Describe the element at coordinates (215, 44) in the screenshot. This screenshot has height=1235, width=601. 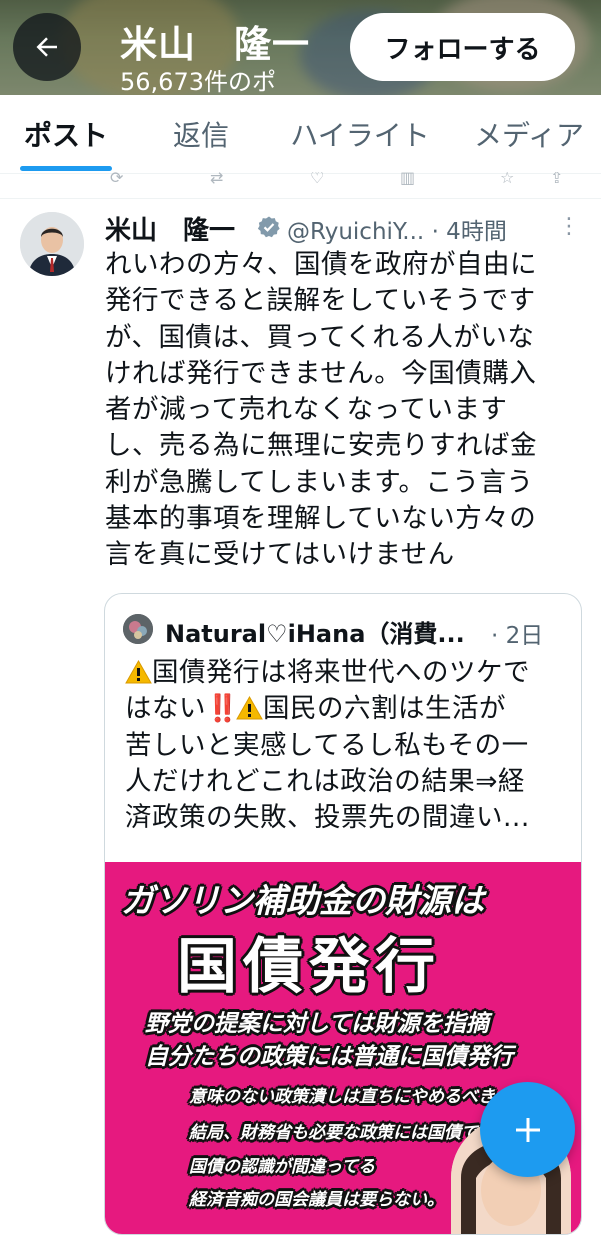
I see `profile-name: 米山 隆一` at that location.